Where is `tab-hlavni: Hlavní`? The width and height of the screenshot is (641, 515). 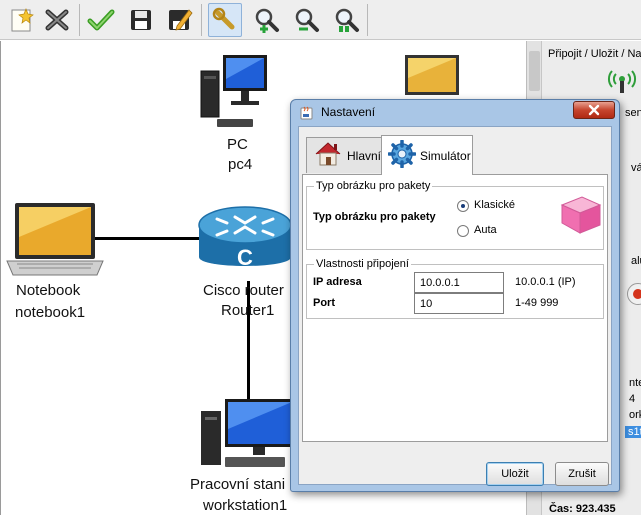 tab-hlavni: Hlavní is located at coordinates (344, 155).